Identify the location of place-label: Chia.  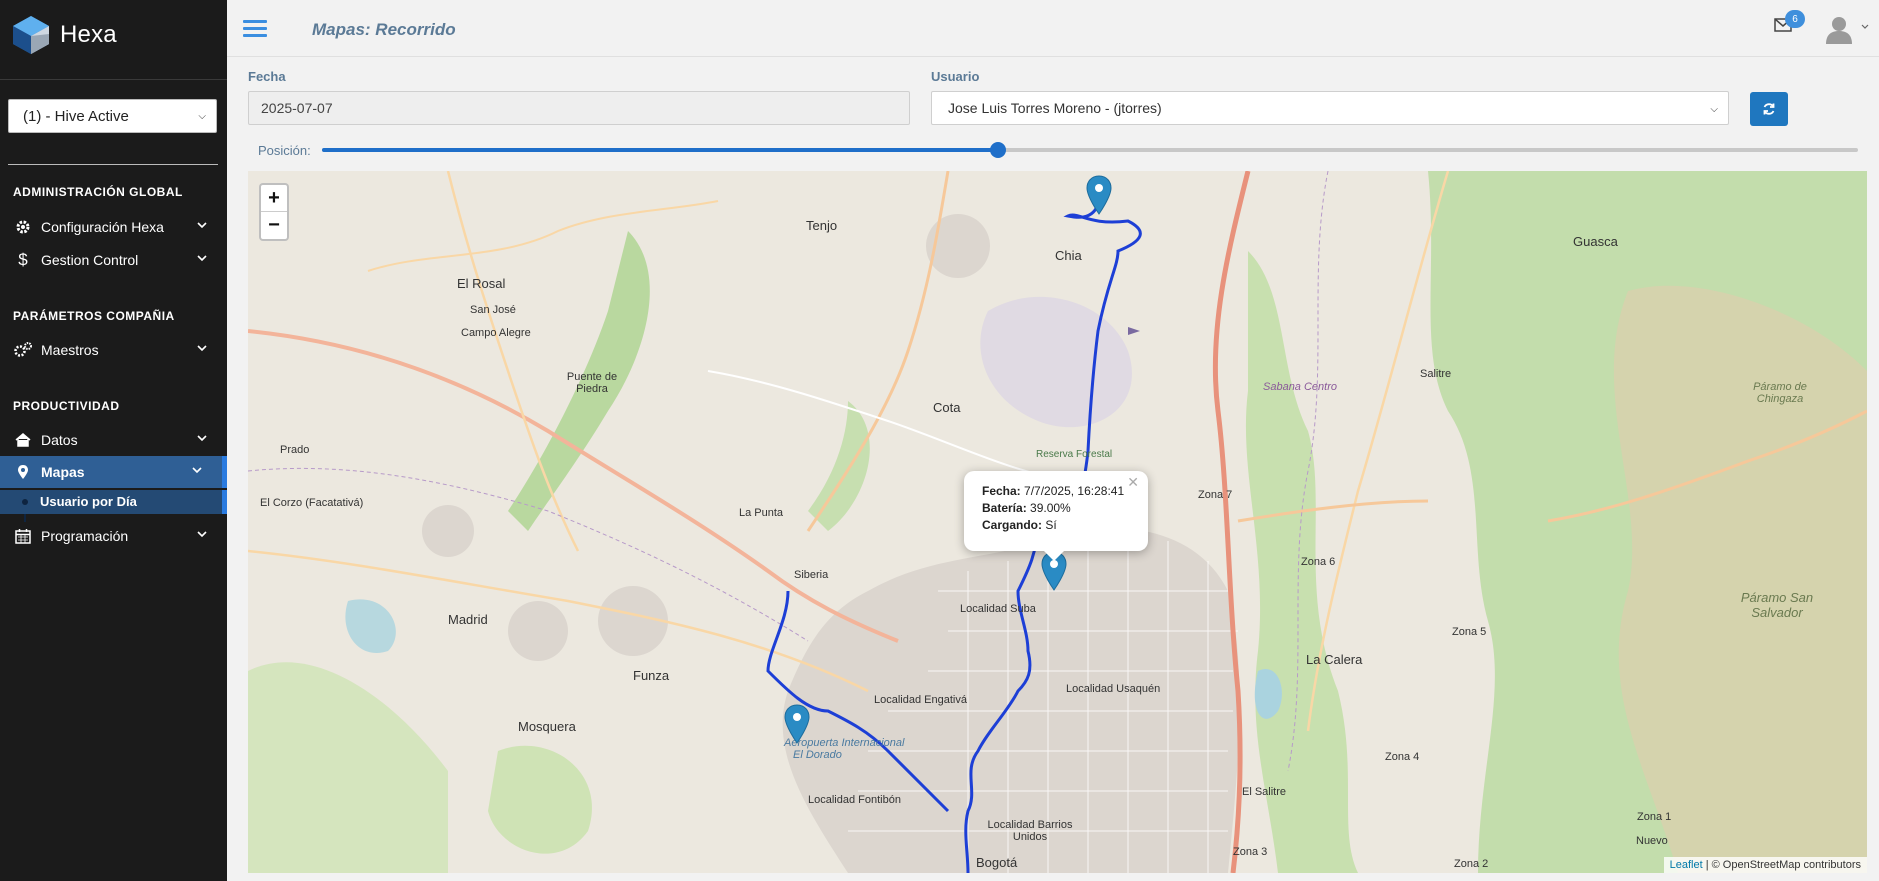
(1068, 255).